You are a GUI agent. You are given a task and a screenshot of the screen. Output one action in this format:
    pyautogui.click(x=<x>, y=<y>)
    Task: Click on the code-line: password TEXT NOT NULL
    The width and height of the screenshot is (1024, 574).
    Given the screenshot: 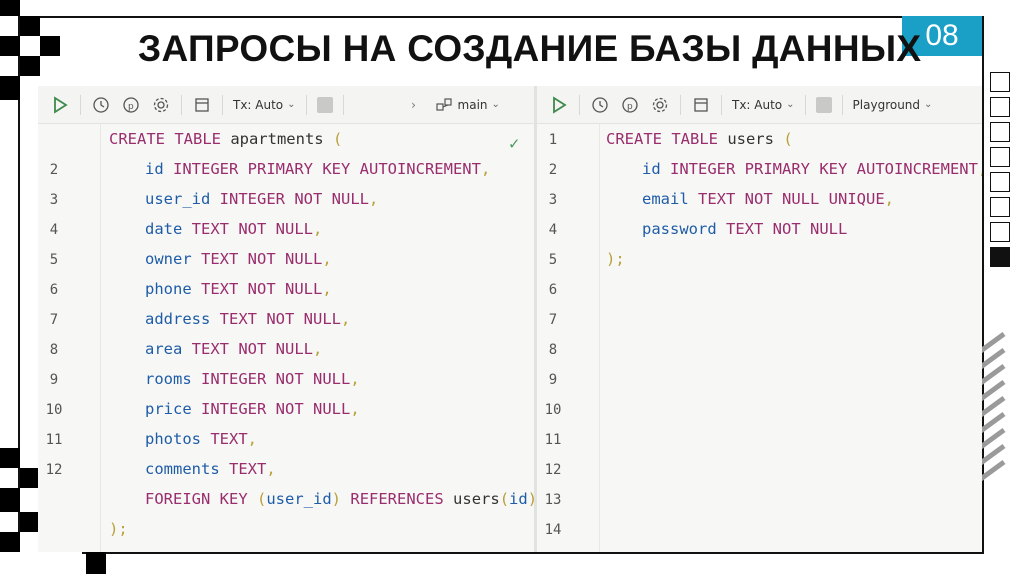 What is the action you would take?
    pyautogui.click(x=745, y=229)
    